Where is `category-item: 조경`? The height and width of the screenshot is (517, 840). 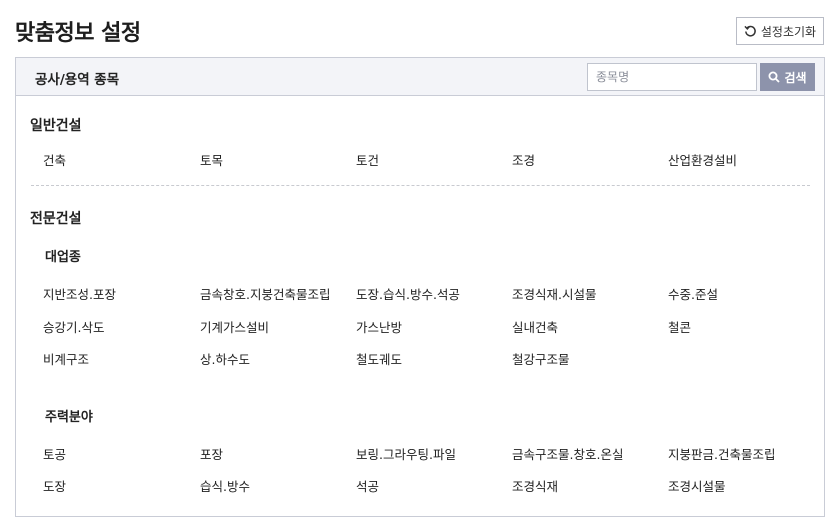
category-item: 조경 is located at coordinates (523, 159).